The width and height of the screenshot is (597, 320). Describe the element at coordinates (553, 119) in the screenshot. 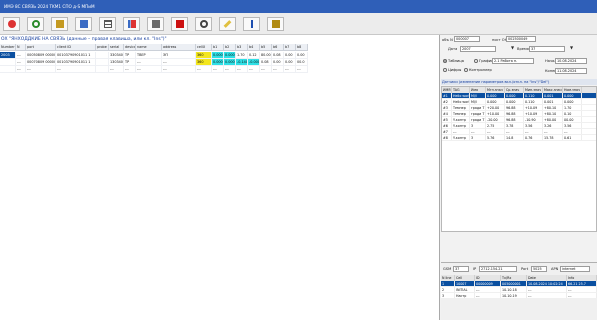

I see `sensor-cell: +80.00` at that location.